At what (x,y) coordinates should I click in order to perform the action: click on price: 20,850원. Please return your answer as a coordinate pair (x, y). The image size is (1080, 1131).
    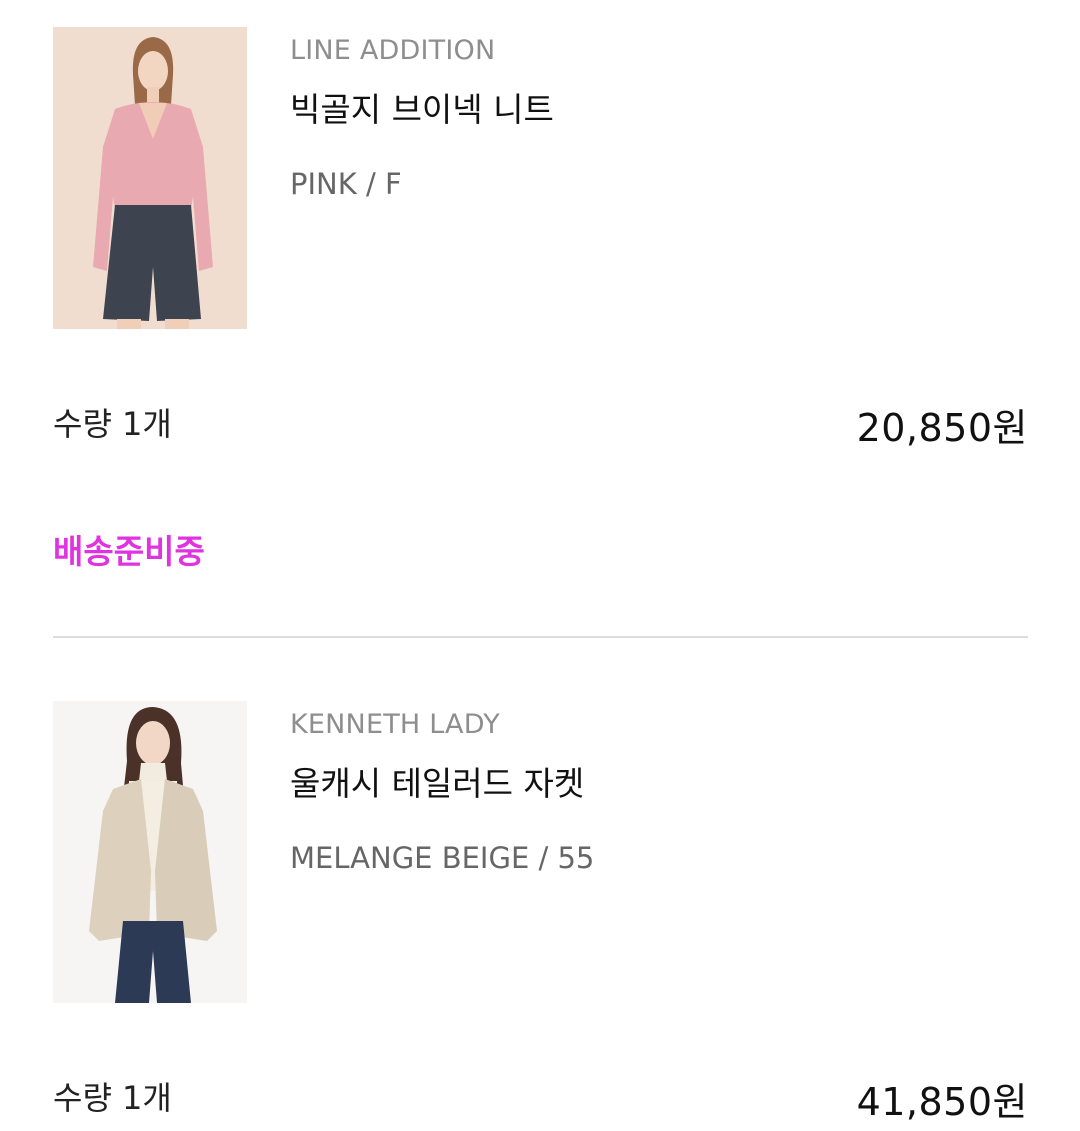
    Looking at the image, I should click on (942, 428).